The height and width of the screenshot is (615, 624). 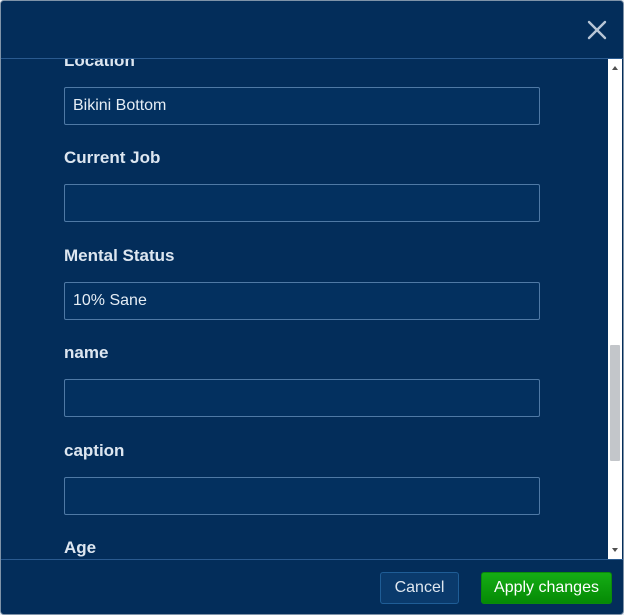 What do you see at coordinates (119, 255) in the screenshot?
I see `mental-status-label: Mental Status` at bounding box center [119, 255].